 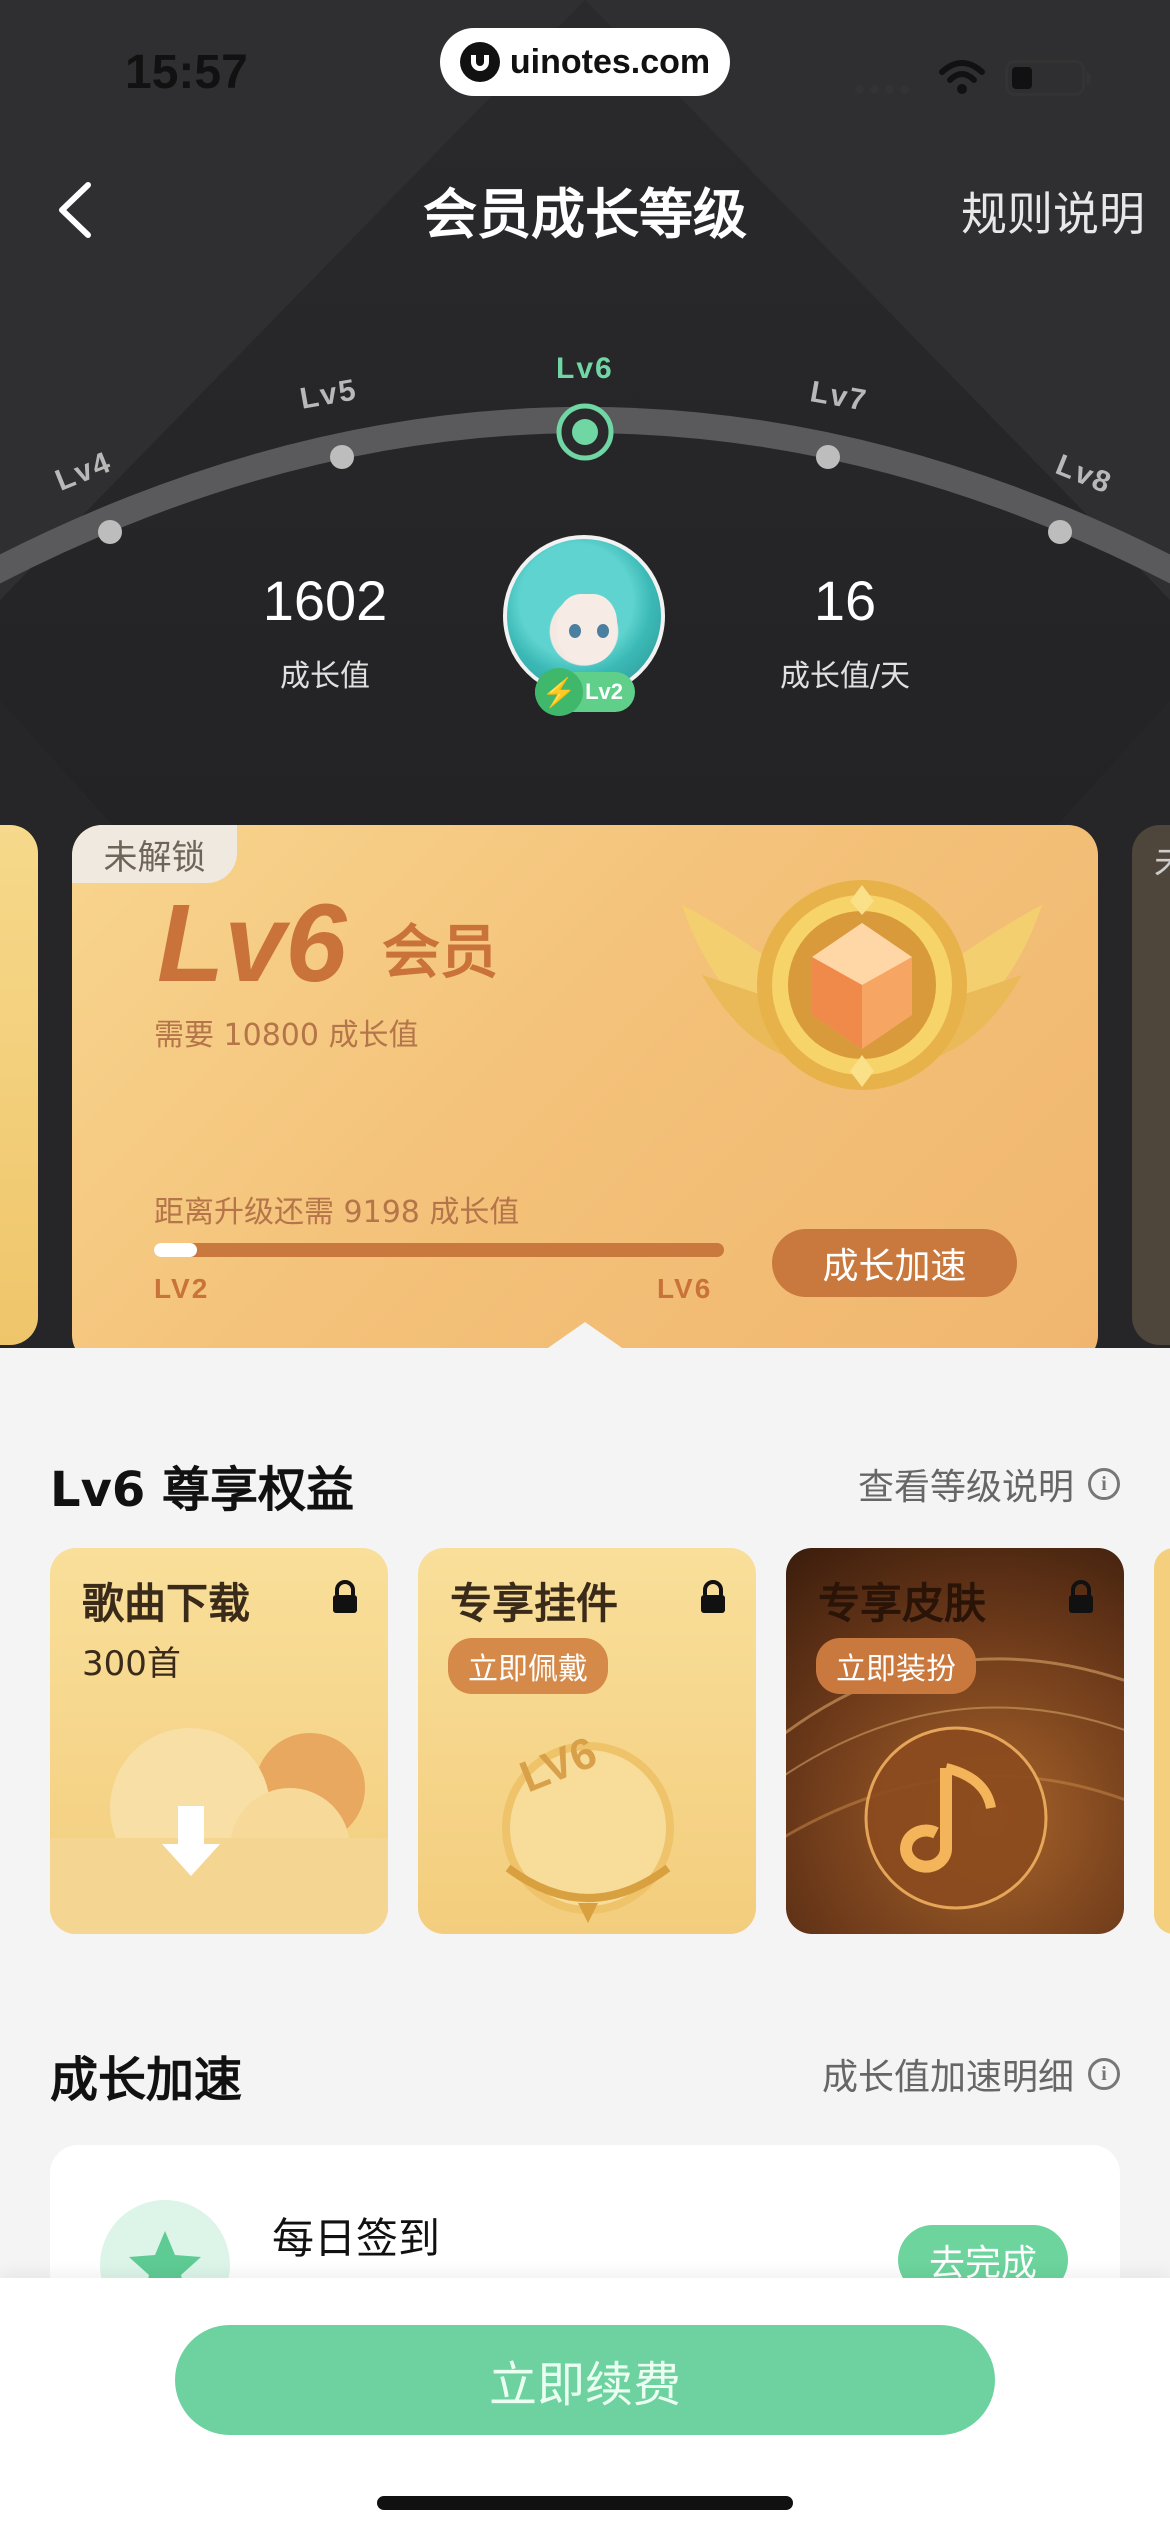 What do you see at coordinates (585, 368) in the screenshot?
I see `level-label-lv6: Lv6` at bounding box center [585, 368].